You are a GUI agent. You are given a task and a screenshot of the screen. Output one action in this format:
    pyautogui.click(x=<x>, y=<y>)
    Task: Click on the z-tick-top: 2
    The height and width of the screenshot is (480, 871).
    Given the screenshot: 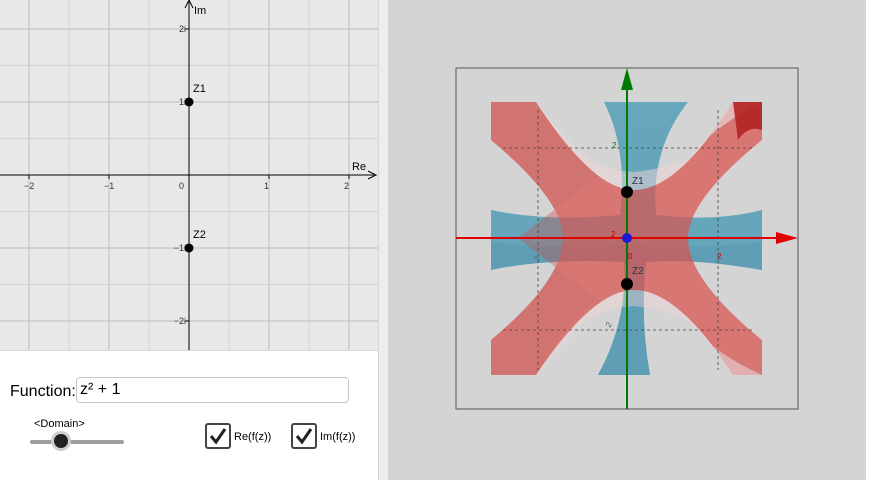 What is the action you would take?
    pyautogui.click(x=614, y=145)
    